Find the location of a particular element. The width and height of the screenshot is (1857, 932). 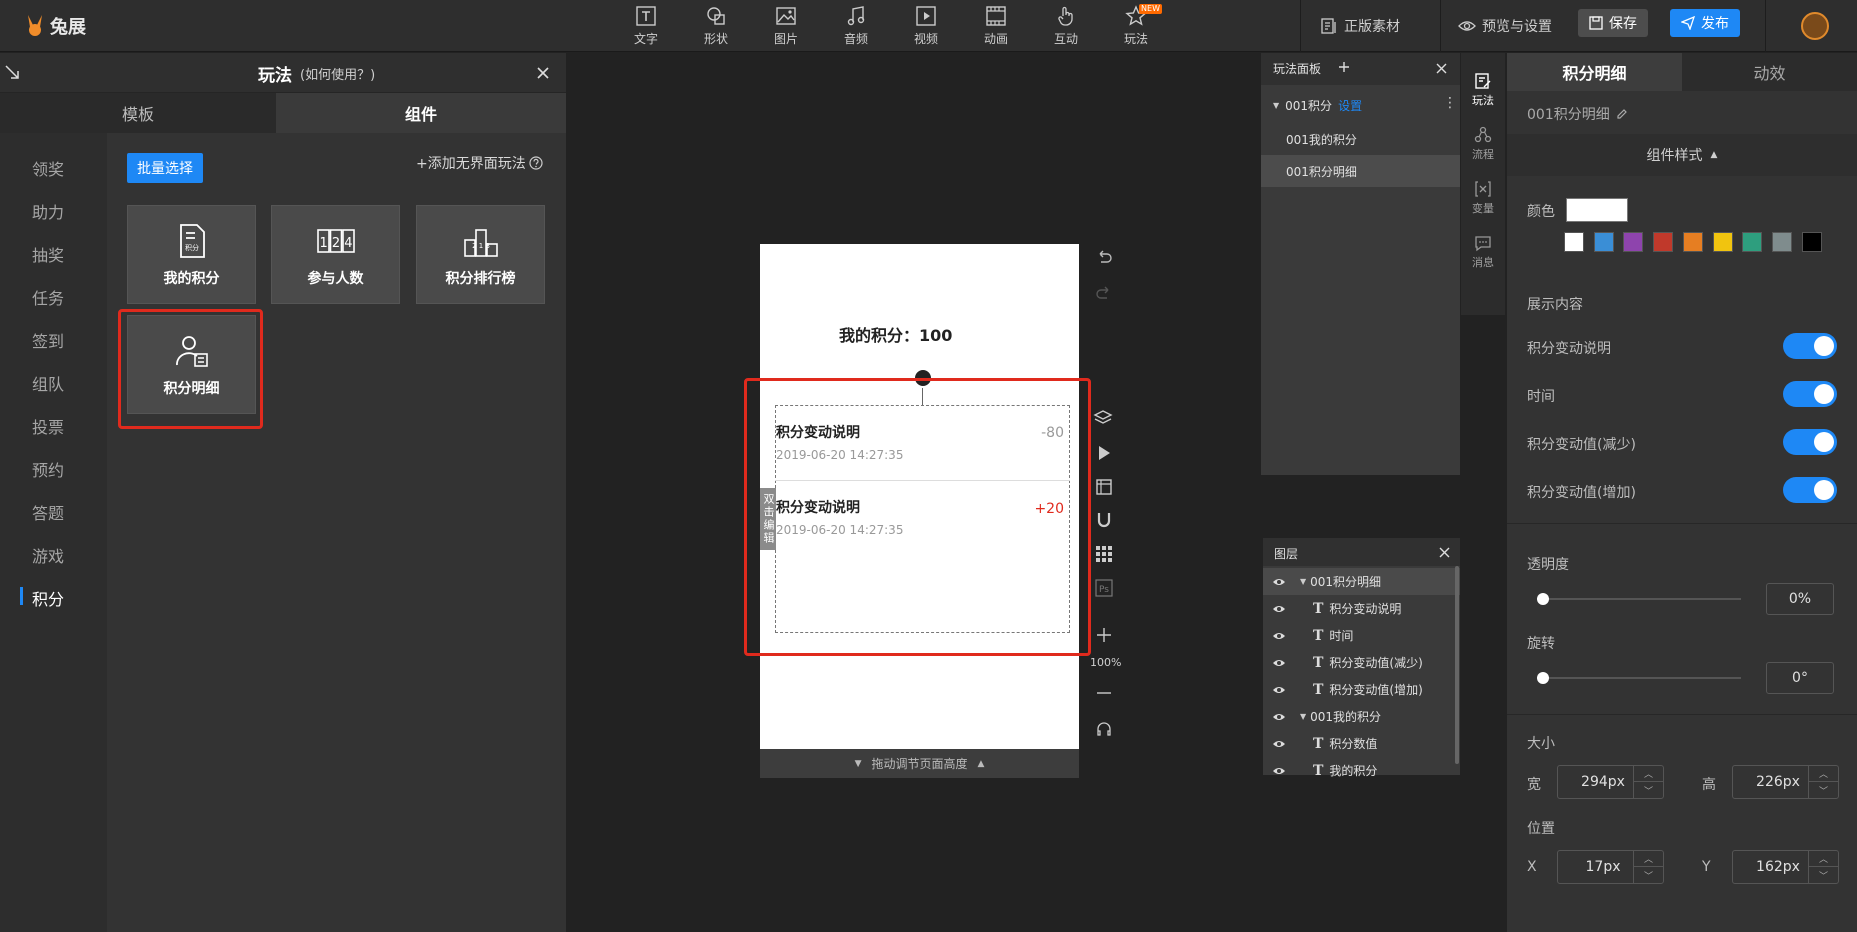

layer-text-row: T 时间 is located at coordinates (1361, 635).